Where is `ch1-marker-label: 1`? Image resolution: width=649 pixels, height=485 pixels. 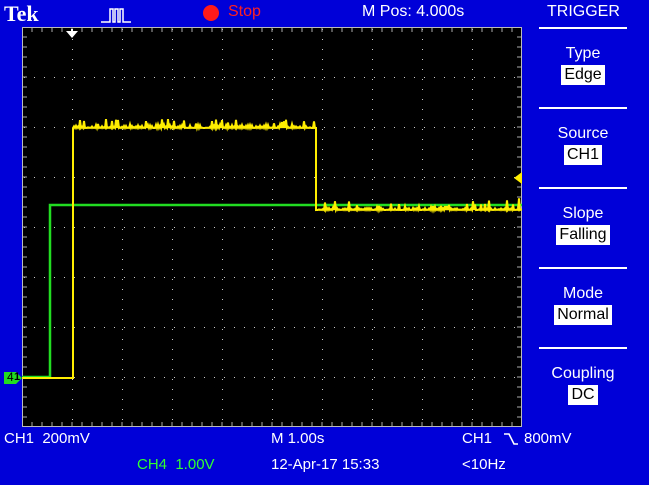 ch1-marker-label: 1 is located at coordinates (17, 377).